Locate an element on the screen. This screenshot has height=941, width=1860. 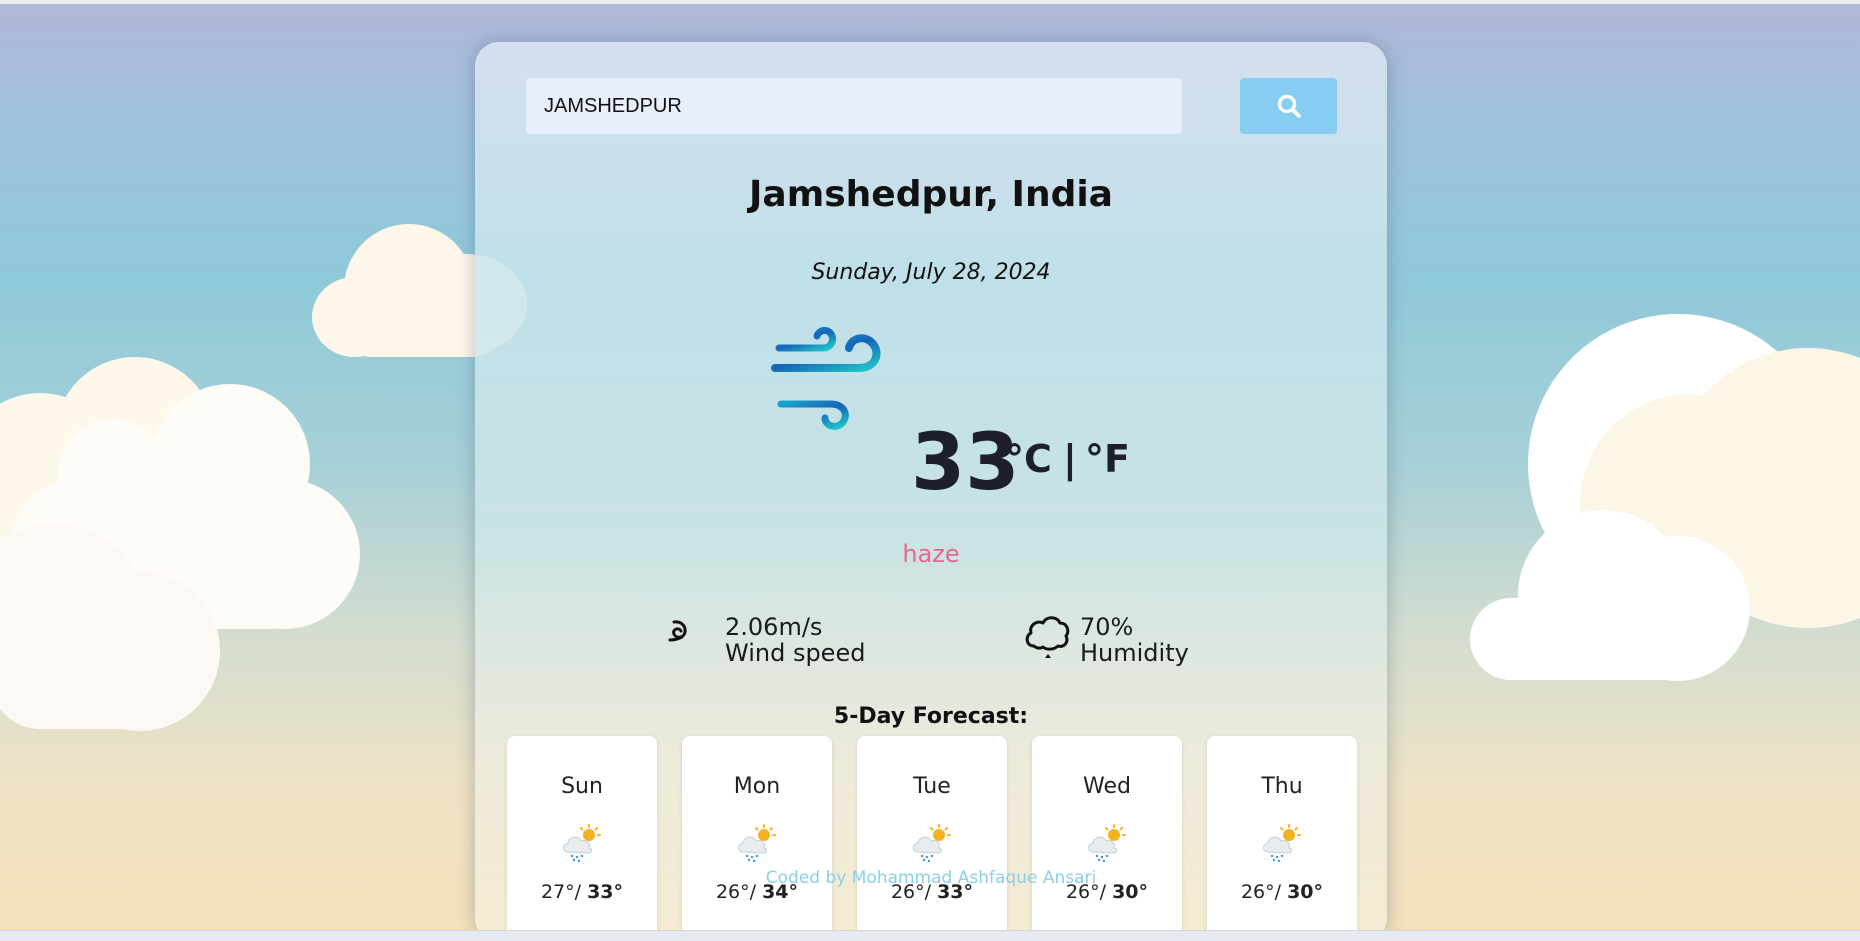
humidity-stat: 70% Humidity is located at coordinates (1134, 640).